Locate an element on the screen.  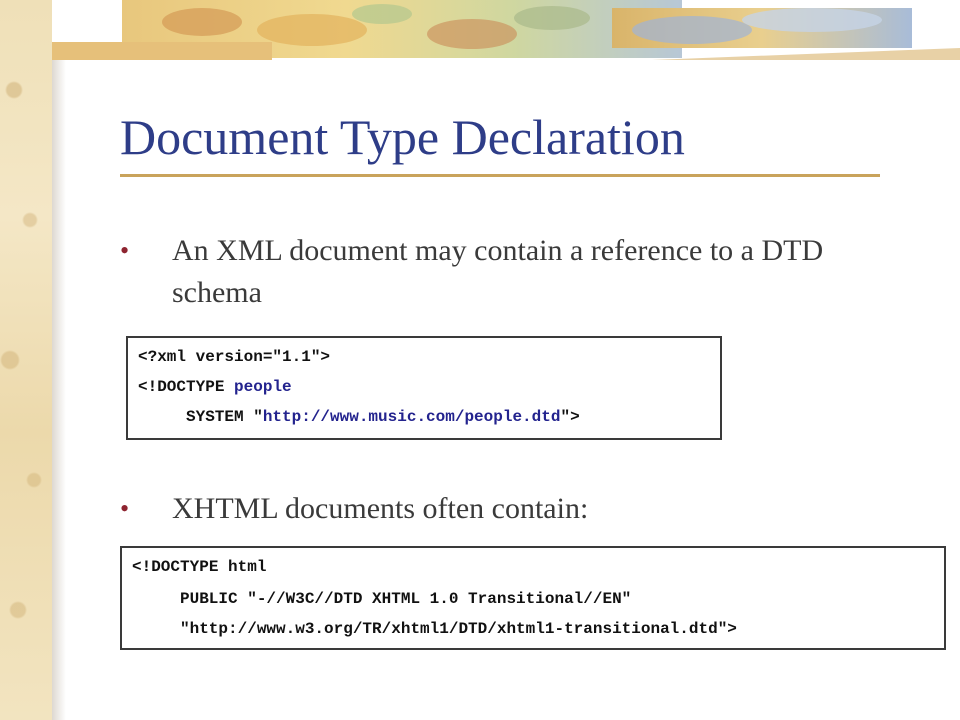
title-underline is located at coordinates (500, 175).